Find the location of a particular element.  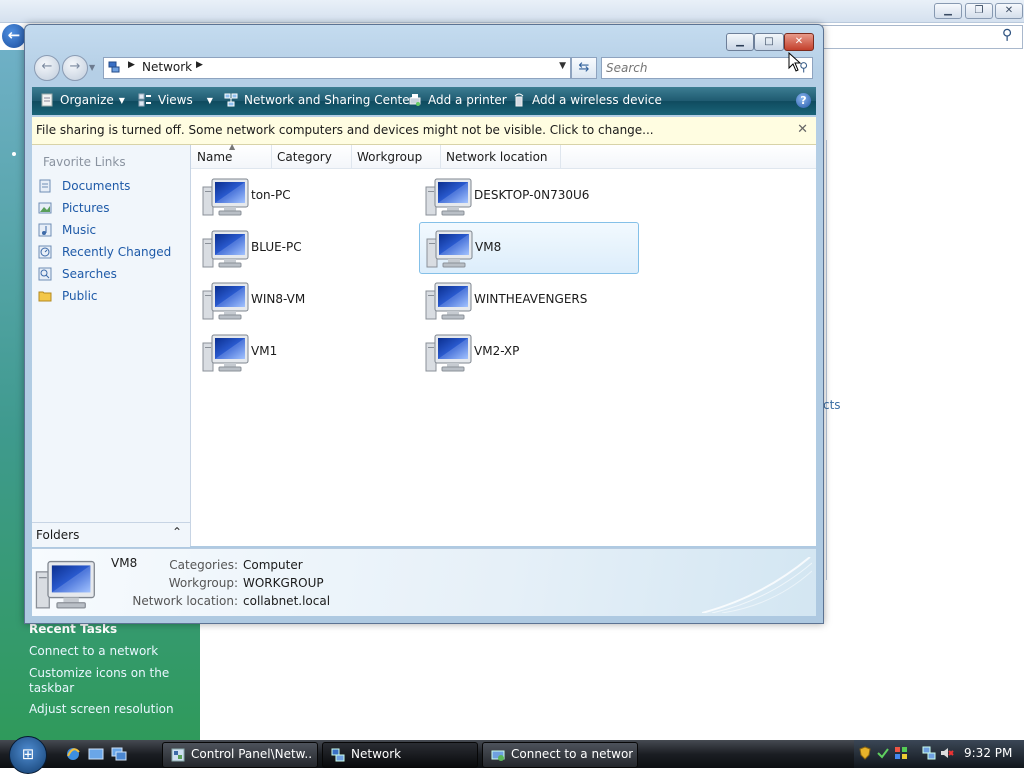

wireless-device-icon is located at coordinates (519, 100).